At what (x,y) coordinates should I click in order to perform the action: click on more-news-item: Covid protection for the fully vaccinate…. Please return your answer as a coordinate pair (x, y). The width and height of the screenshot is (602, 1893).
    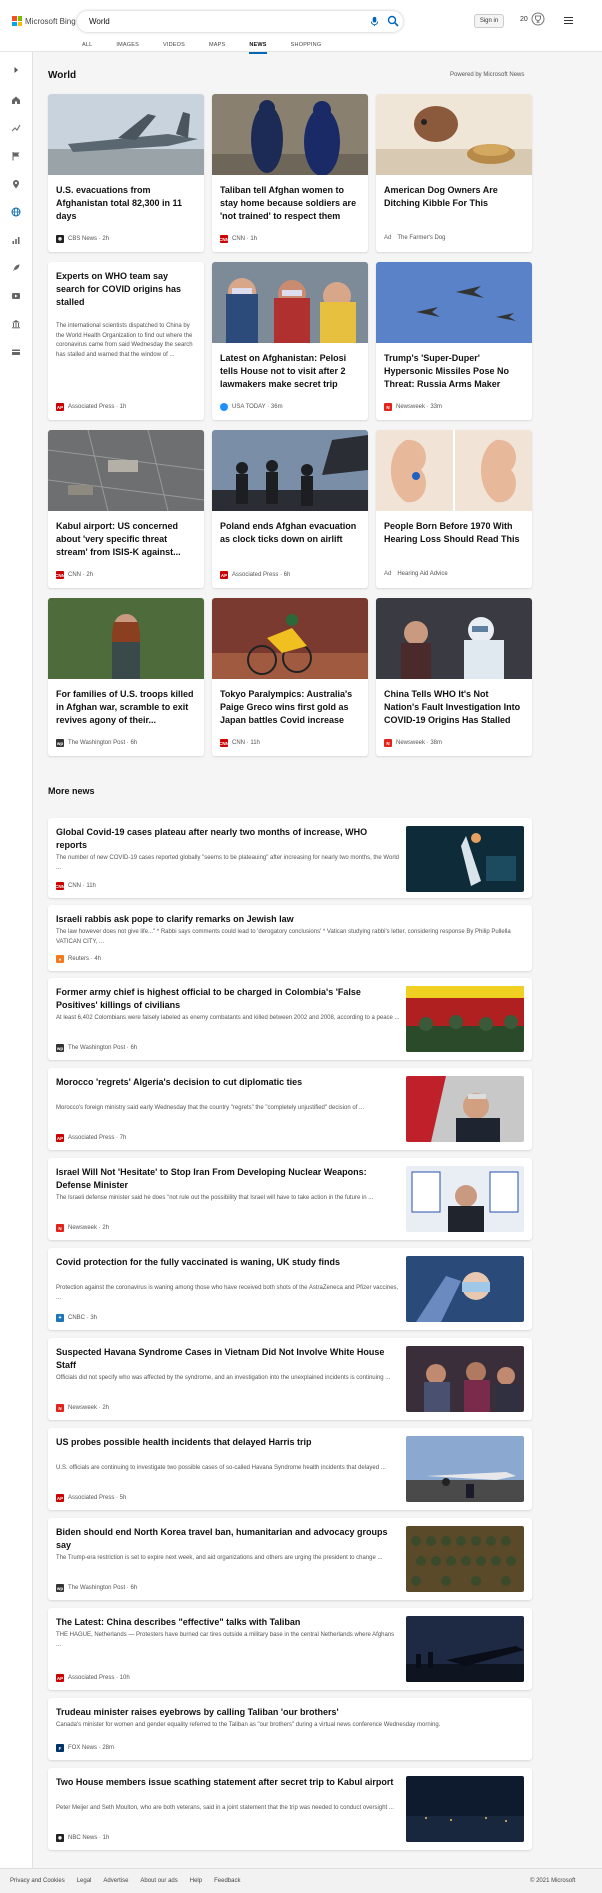
    Looking at the image, I should click on (290, 1289).